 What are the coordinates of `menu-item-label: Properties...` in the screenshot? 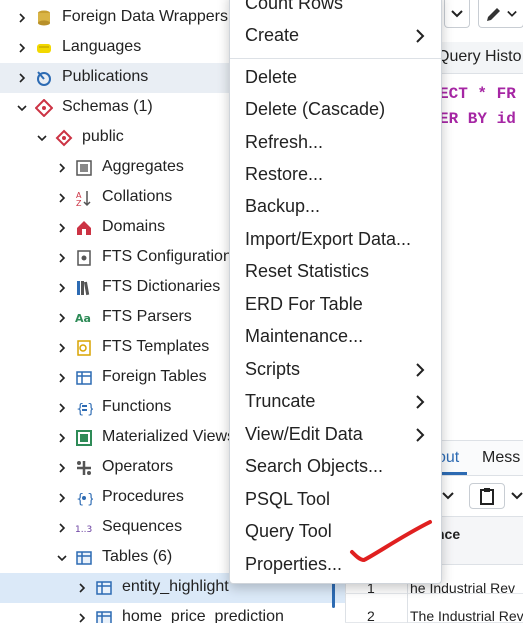 It's located at (294, 564).